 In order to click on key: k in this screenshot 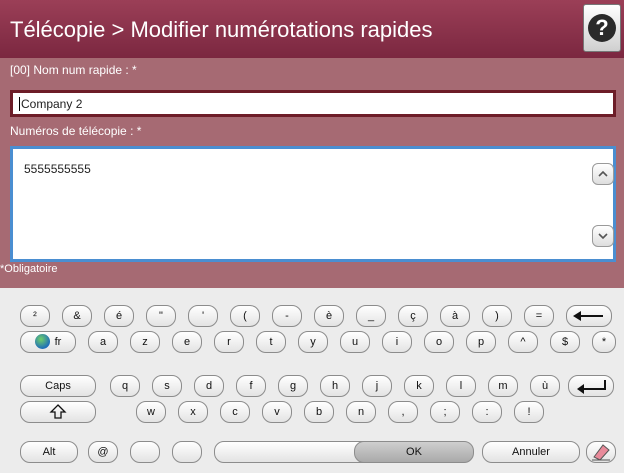, I will do `click(419, 386)`.